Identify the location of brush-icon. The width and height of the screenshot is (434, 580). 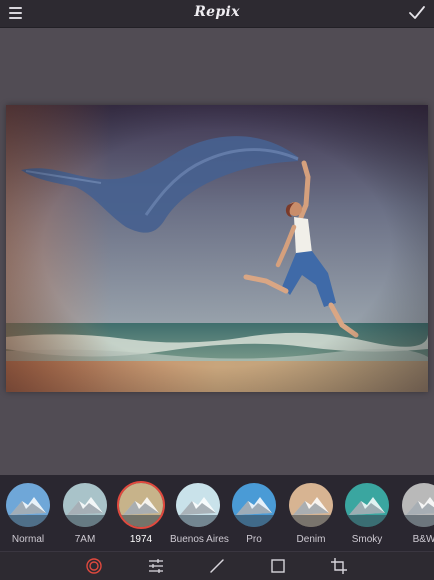
(217, 566).